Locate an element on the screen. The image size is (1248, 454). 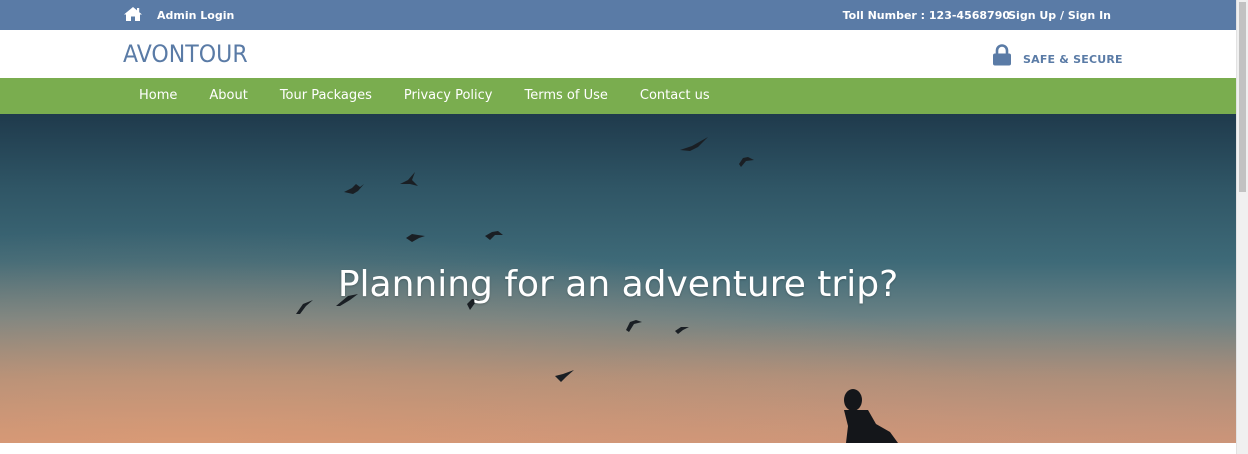
nav-link-privacy-policy: Privacy Policy is located at coordinates (448, 96).